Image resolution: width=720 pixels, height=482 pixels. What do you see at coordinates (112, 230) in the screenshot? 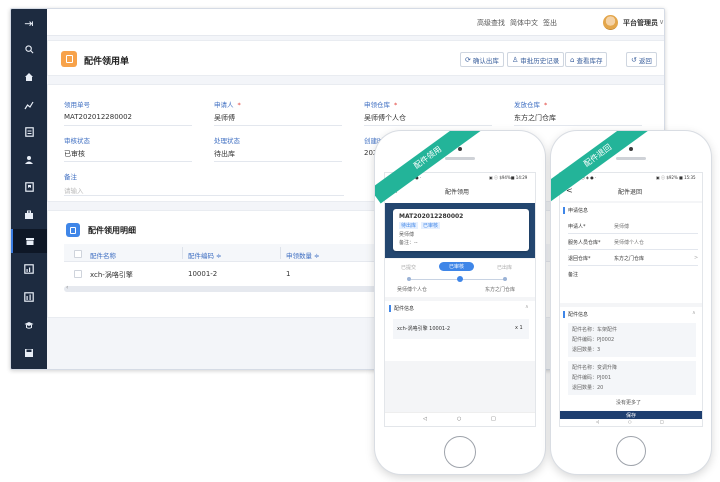
I see `detail-title: 配件领用明细` at bounding box center [112, 230].